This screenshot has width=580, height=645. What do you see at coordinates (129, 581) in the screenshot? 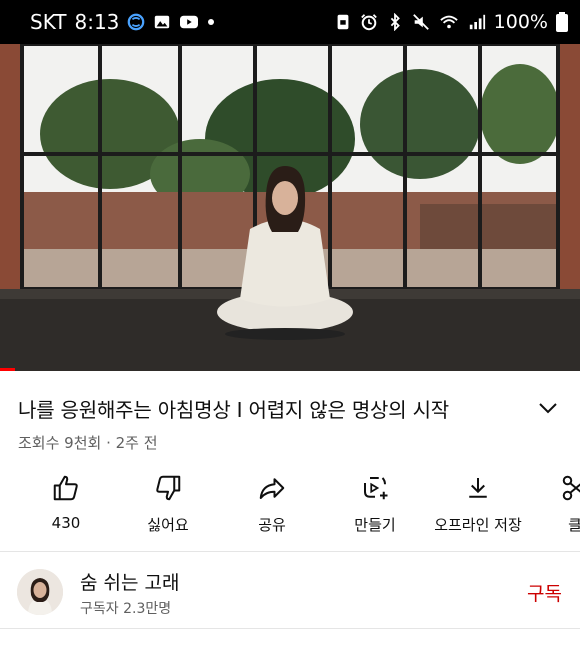
I see `channel-name: 숨 쉬는 고래` at bounding box center [129, 581].